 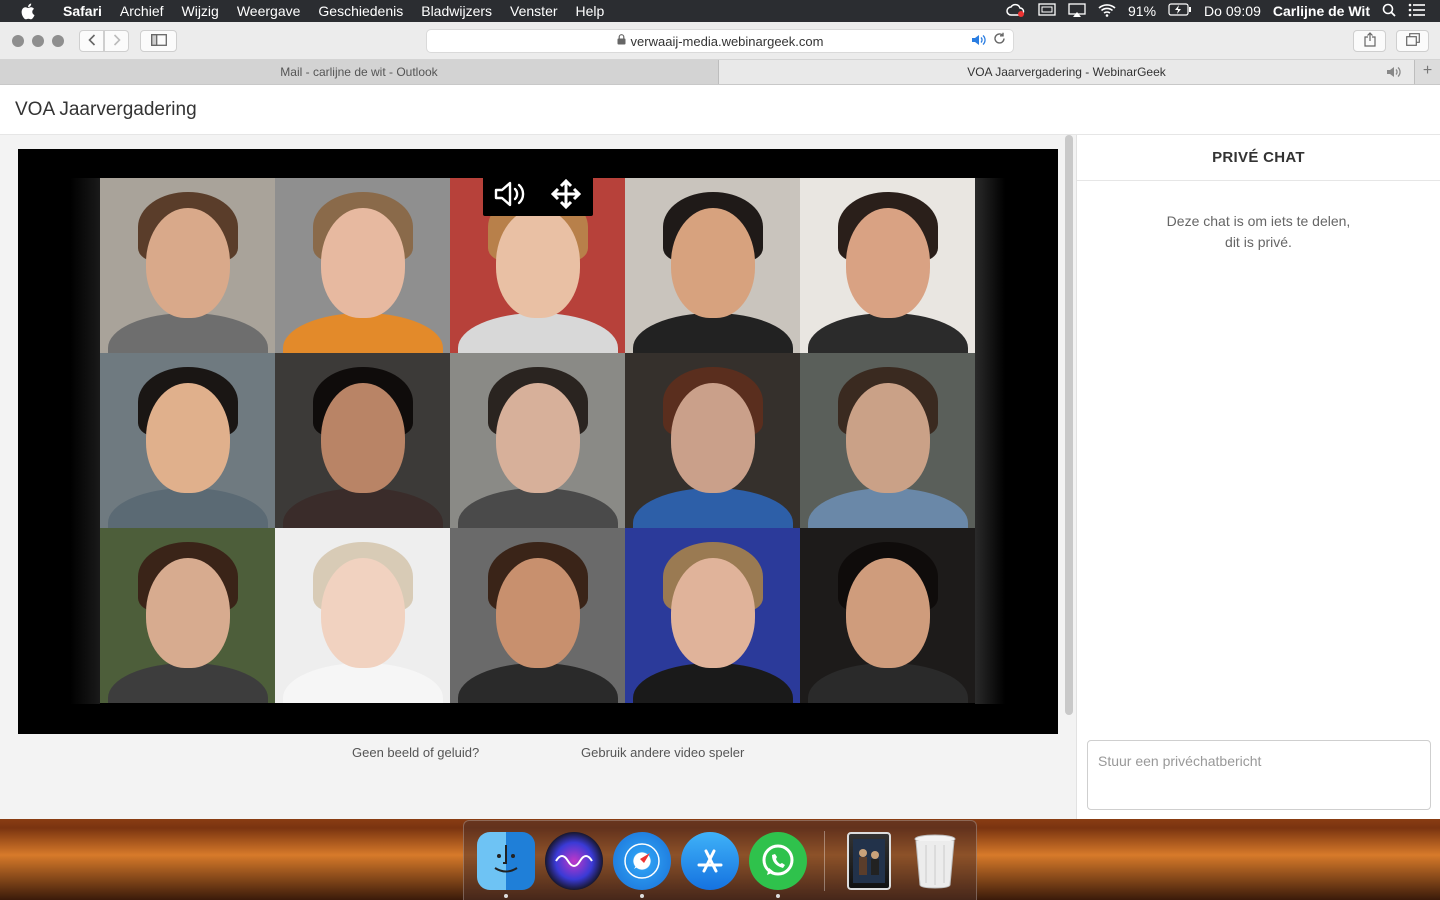 What do you see at coordinates (1321, 11) in the screenshot?
I see `menubar-user: Carlijne de Wit` at bounding box center [1321, 11].